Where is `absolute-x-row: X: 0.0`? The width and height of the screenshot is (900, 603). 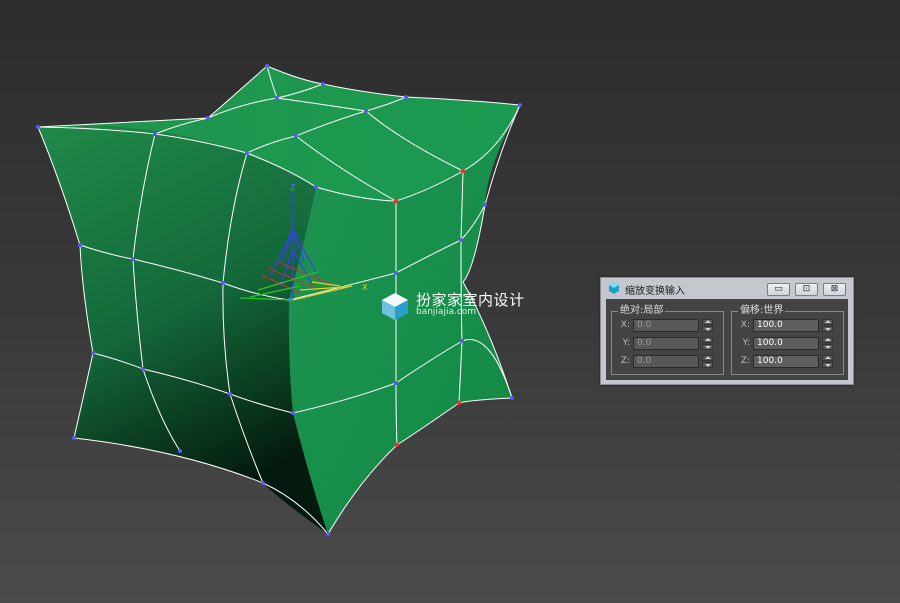
absolute-x-row: X: 0.0 is located at coordinates (667, 325).